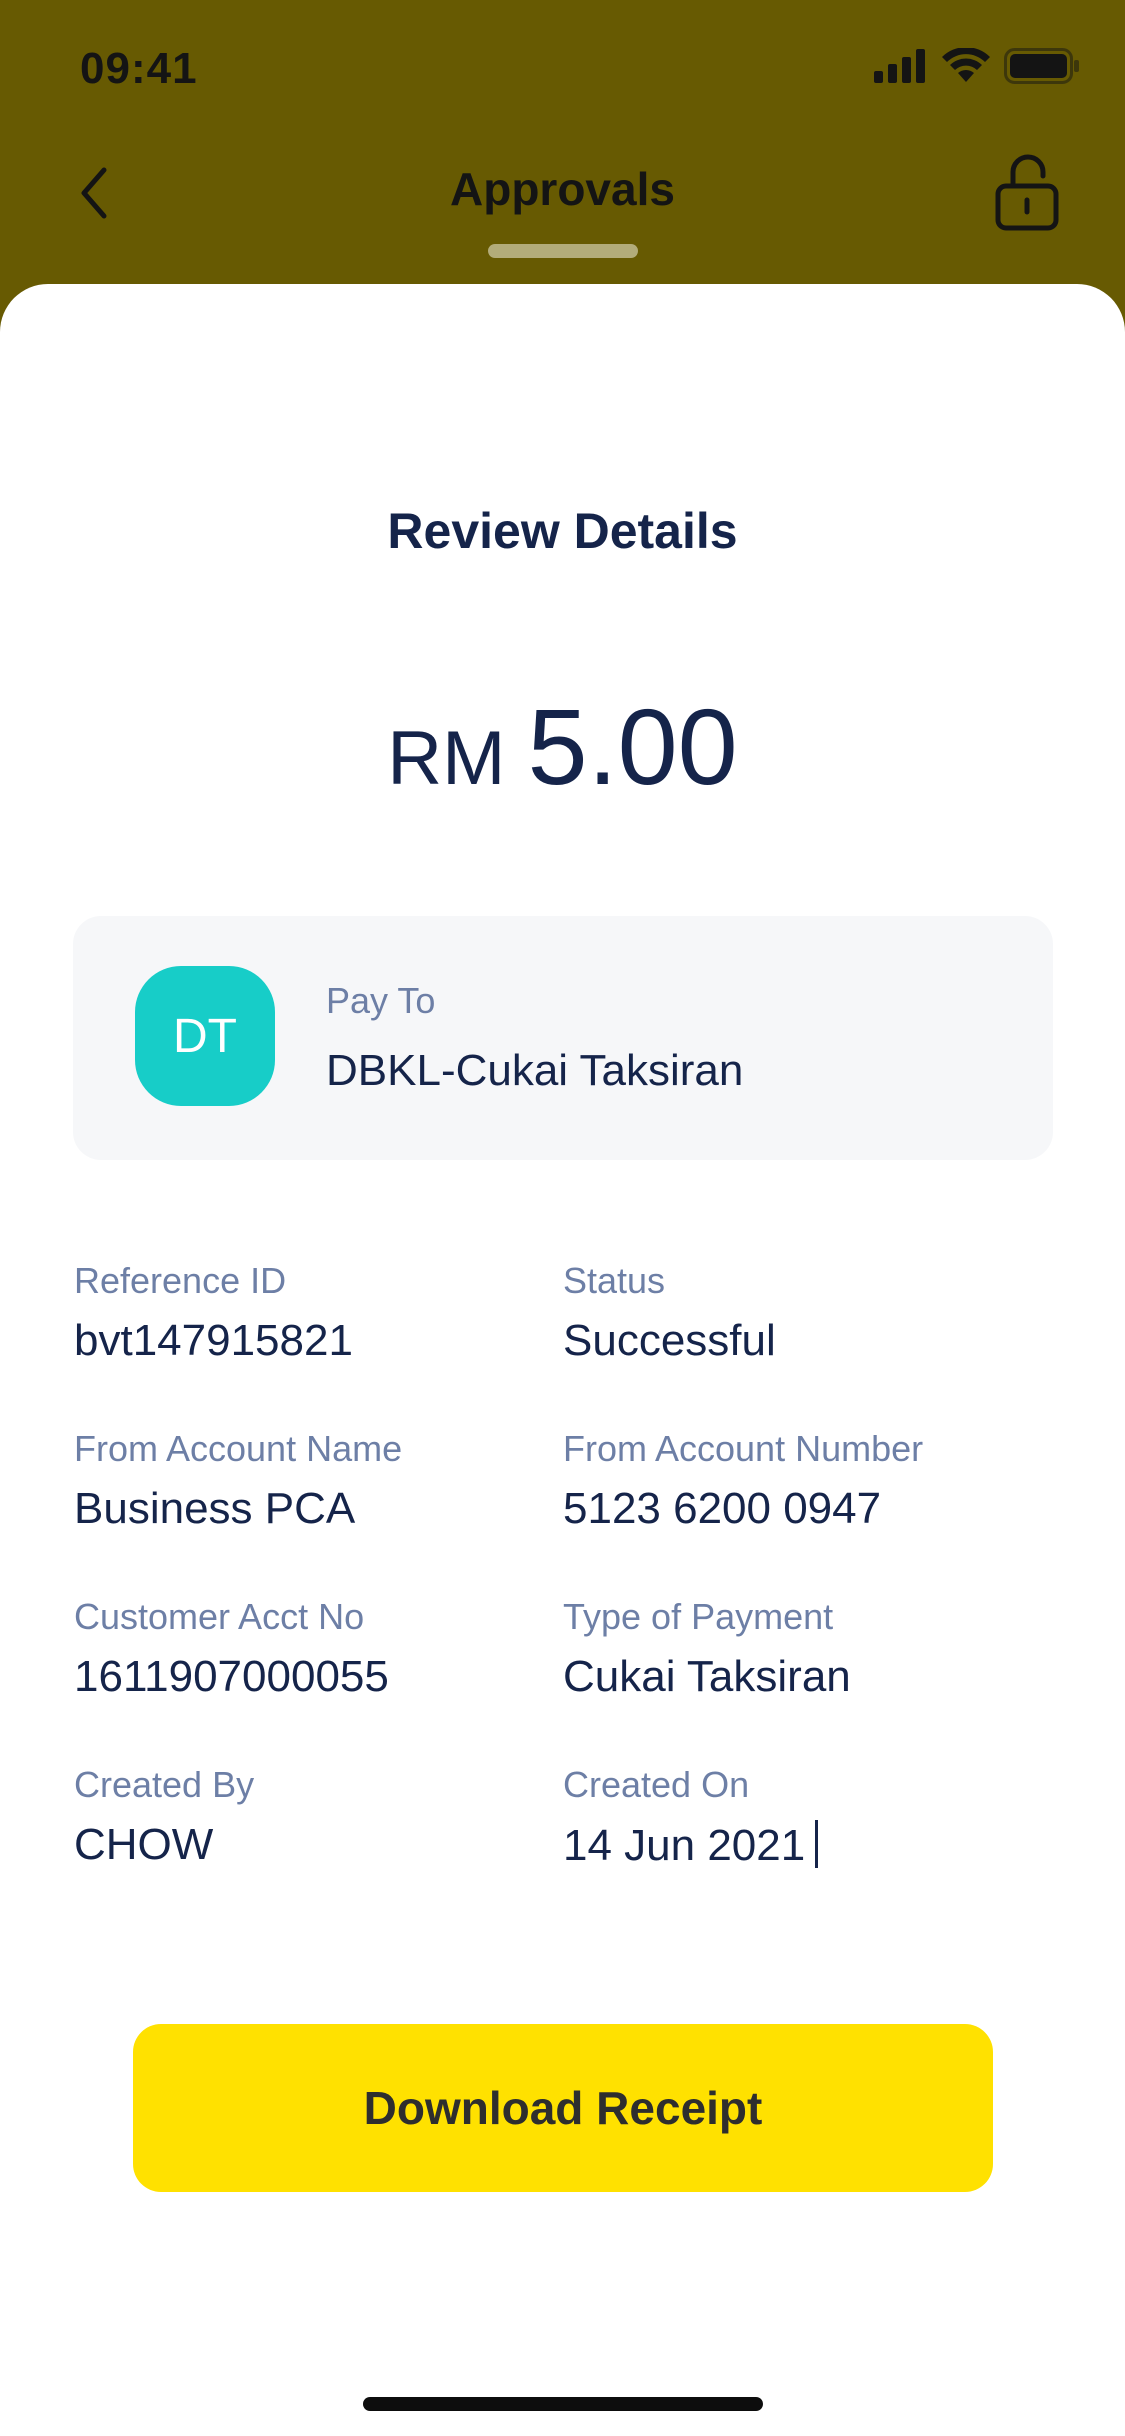 The height and width of the screenshot is (2436, 1125). I want to click on payee-card: DT Pay To DBKL-Cukai Taksiran, so click(563, 1038).